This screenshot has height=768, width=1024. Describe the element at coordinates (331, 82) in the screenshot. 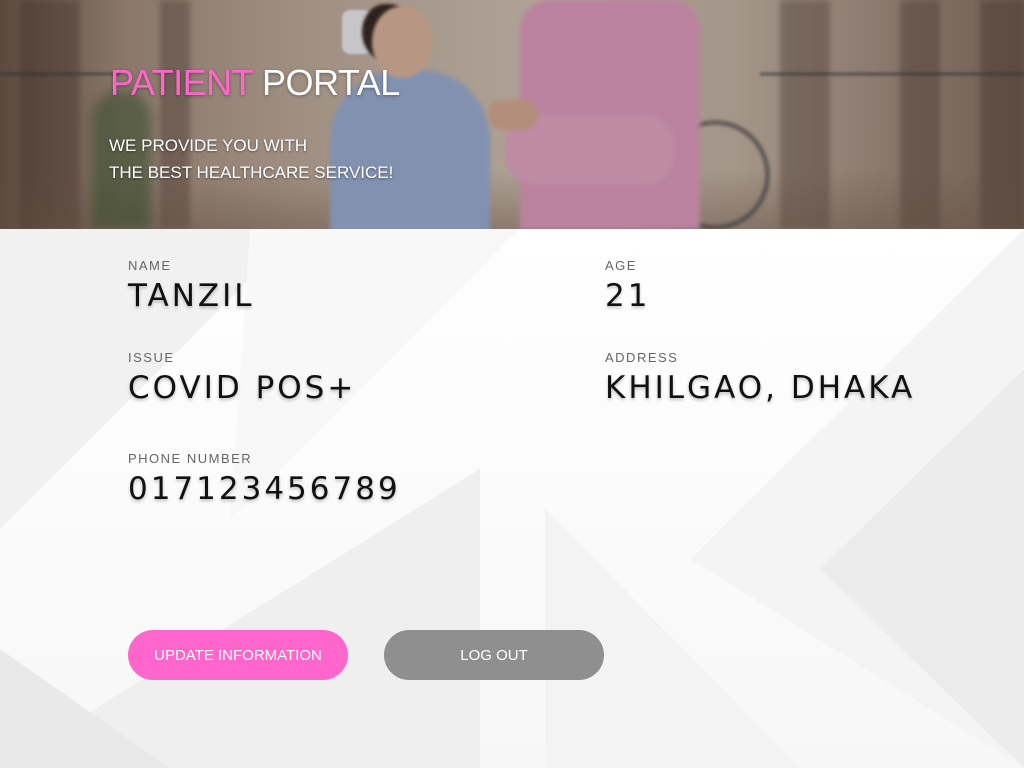

I see `page-title-rest: PORTAL` at that location.